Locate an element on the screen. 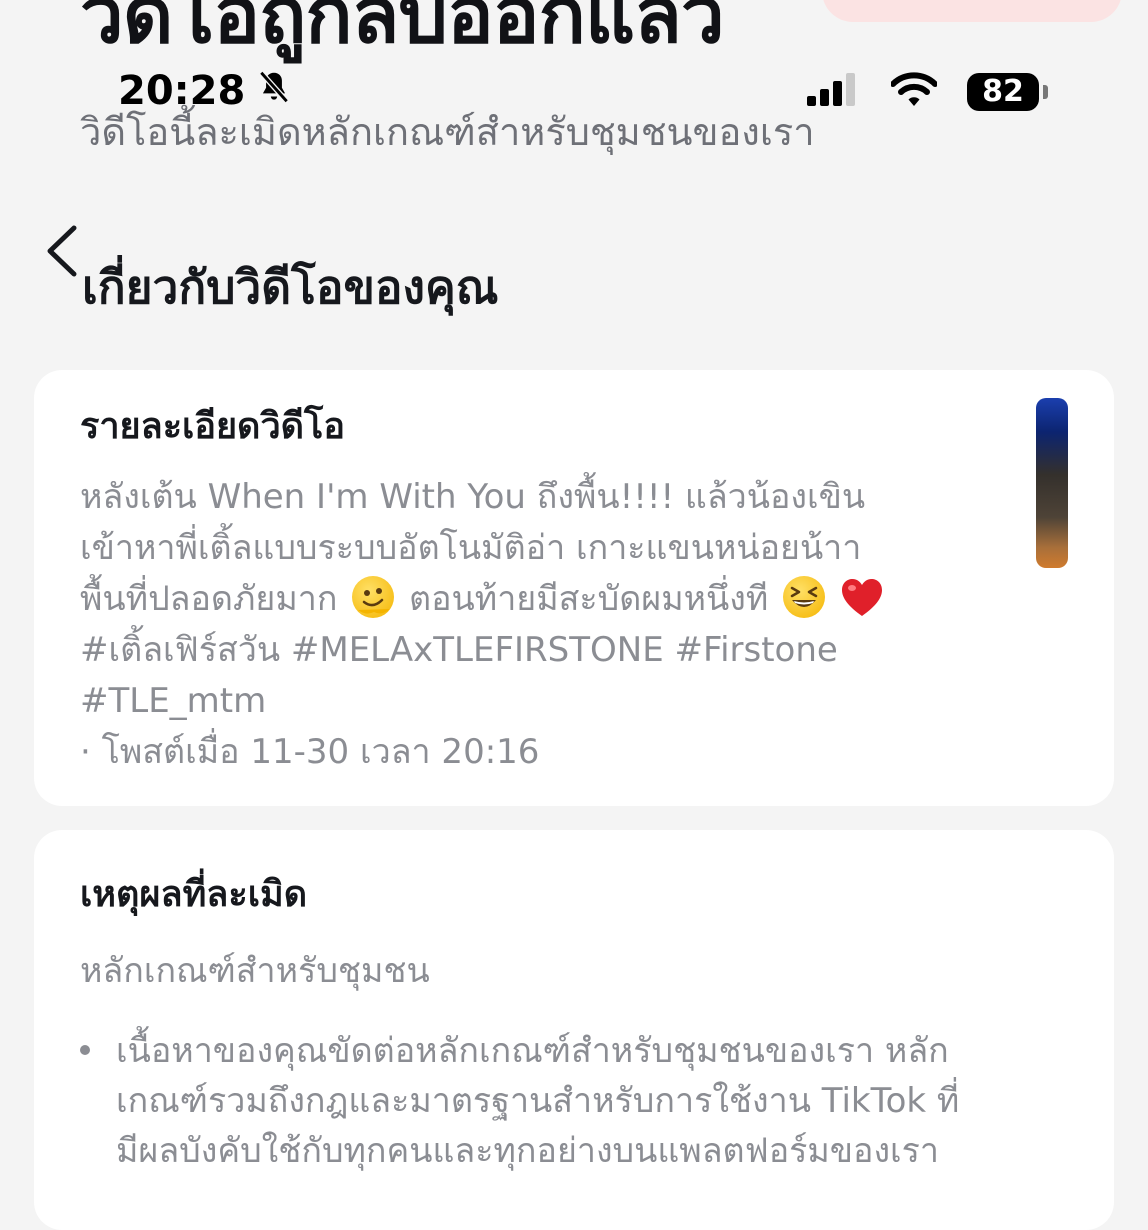  bullet-icon is located at coordinates (85, 1050).